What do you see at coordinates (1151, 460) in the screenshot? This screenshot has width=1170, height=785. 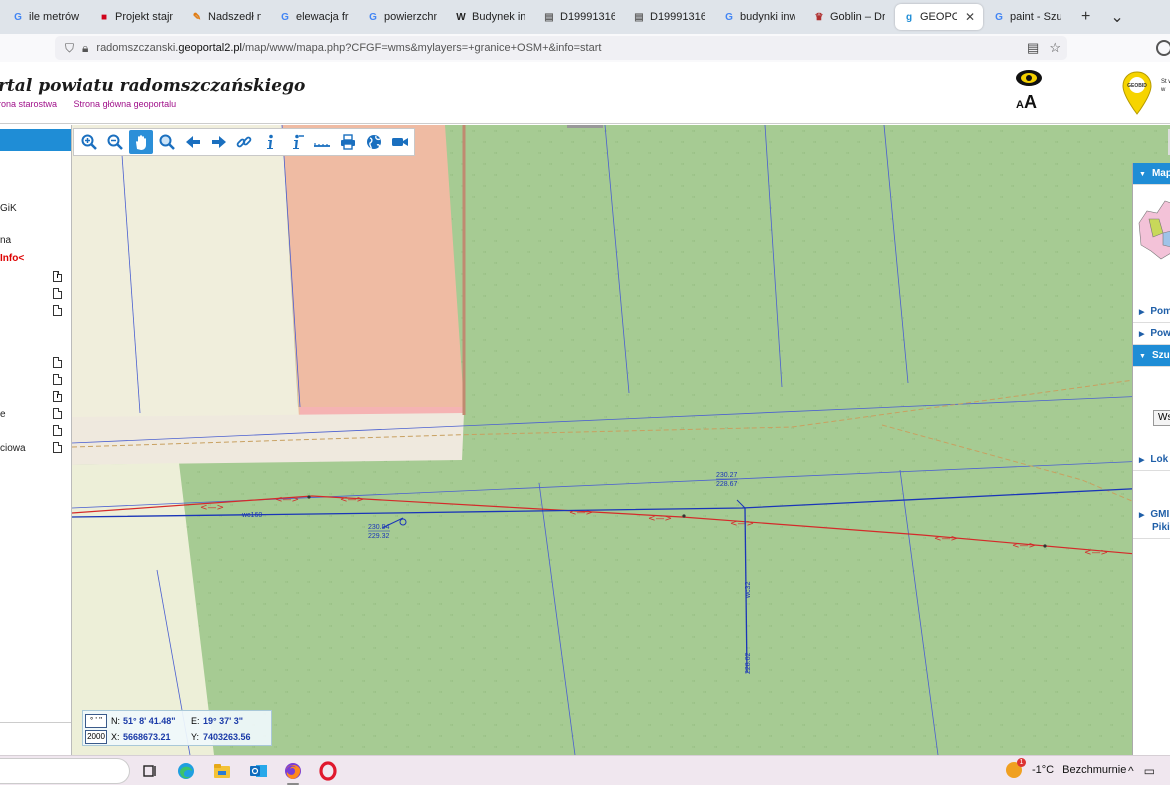 I see `right-panel-item: ▶ Lok` at bounding box center [1151, 460].